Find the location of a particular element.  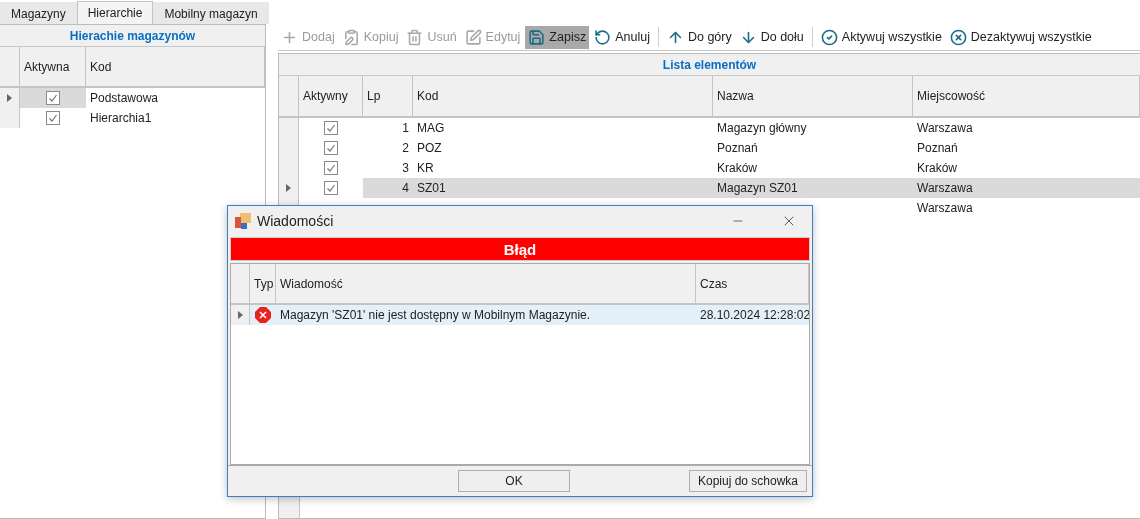

check-circle-icon is located at coordinates (829, 37).